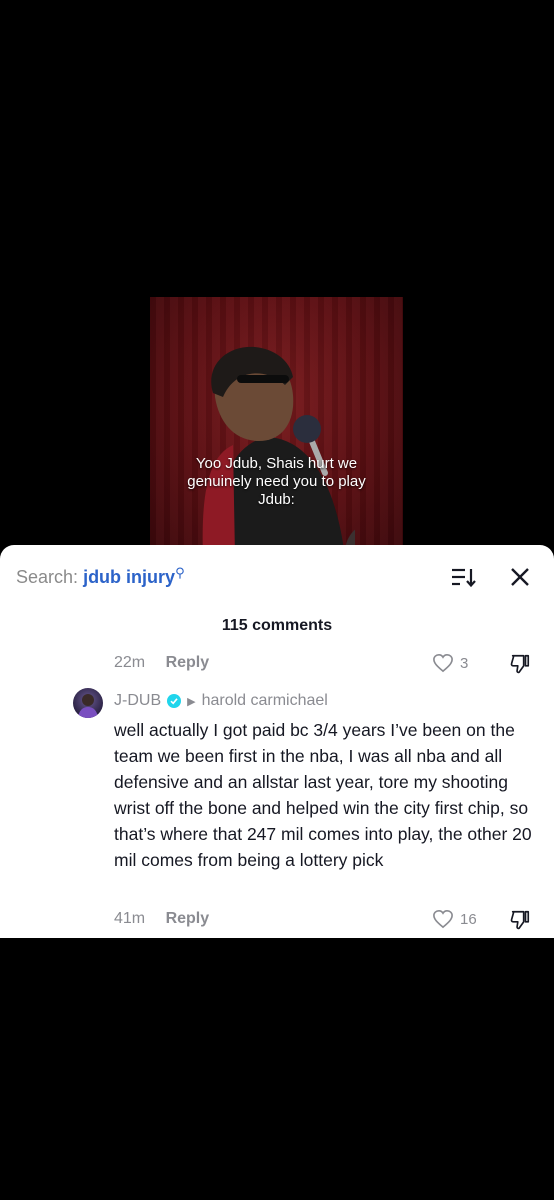  What do you see at coordinates (468, 919) in the screenshot?
I see `like-count: 16` at bounding box center [468, 919].